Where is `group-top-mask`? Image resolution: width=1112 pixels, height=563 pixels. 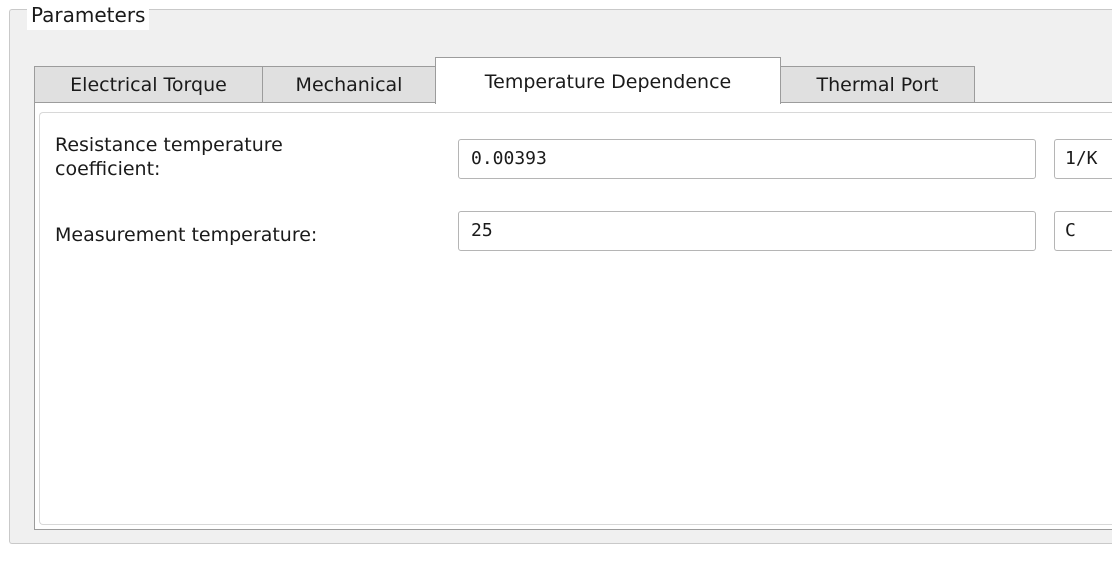 group-top-mask is located at coordinates (560, 4).